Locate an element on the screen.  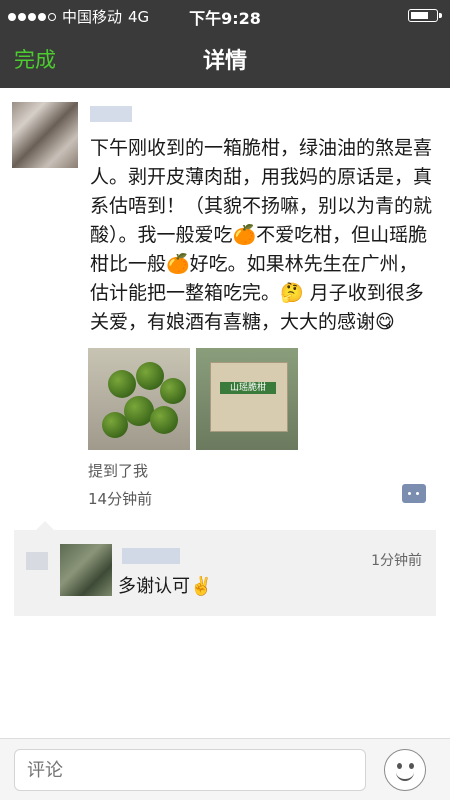
box-label: 山瑶脆柑 is located at coordinates (248, 388).